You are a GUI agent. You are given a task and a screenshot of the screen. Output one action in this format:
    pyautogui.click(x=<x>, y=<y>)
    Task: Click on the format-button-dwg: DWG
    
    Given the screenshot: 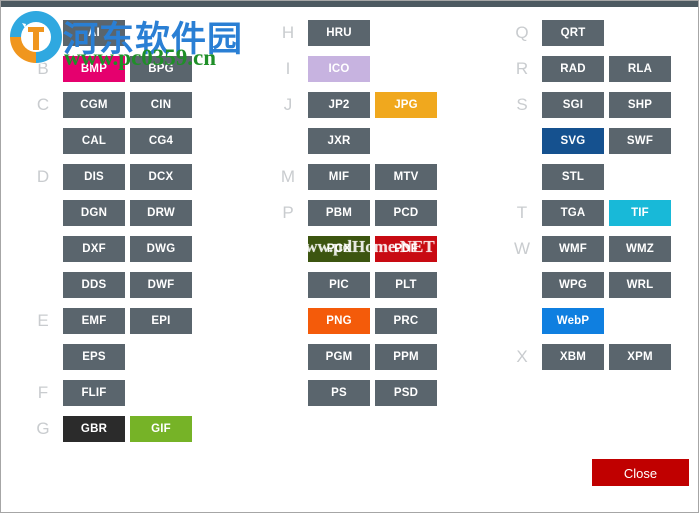 What is the action you would take?
    pyautogui.click(x=161, y=249)
    